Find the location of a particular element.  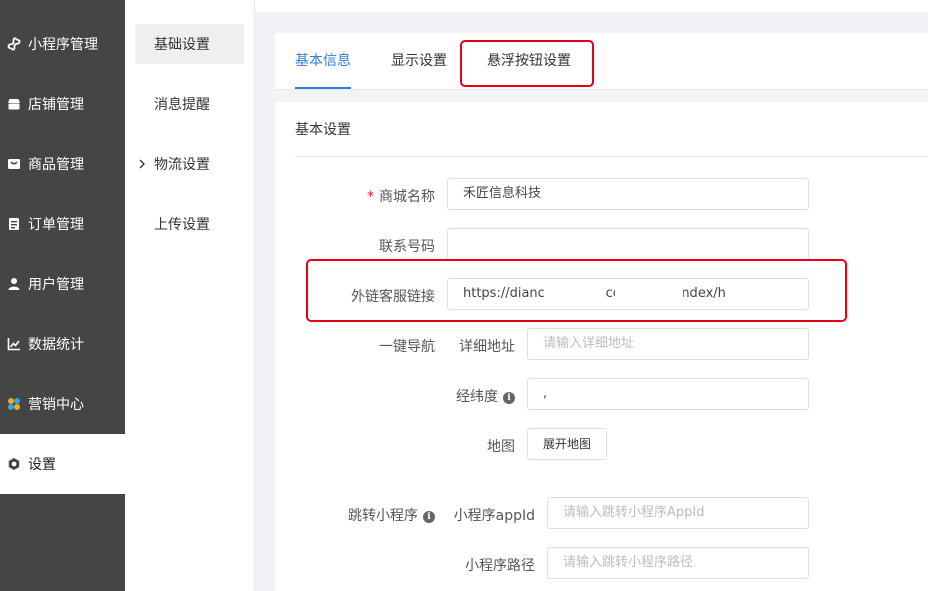

chart-icon is located at coordinates (14, 344).